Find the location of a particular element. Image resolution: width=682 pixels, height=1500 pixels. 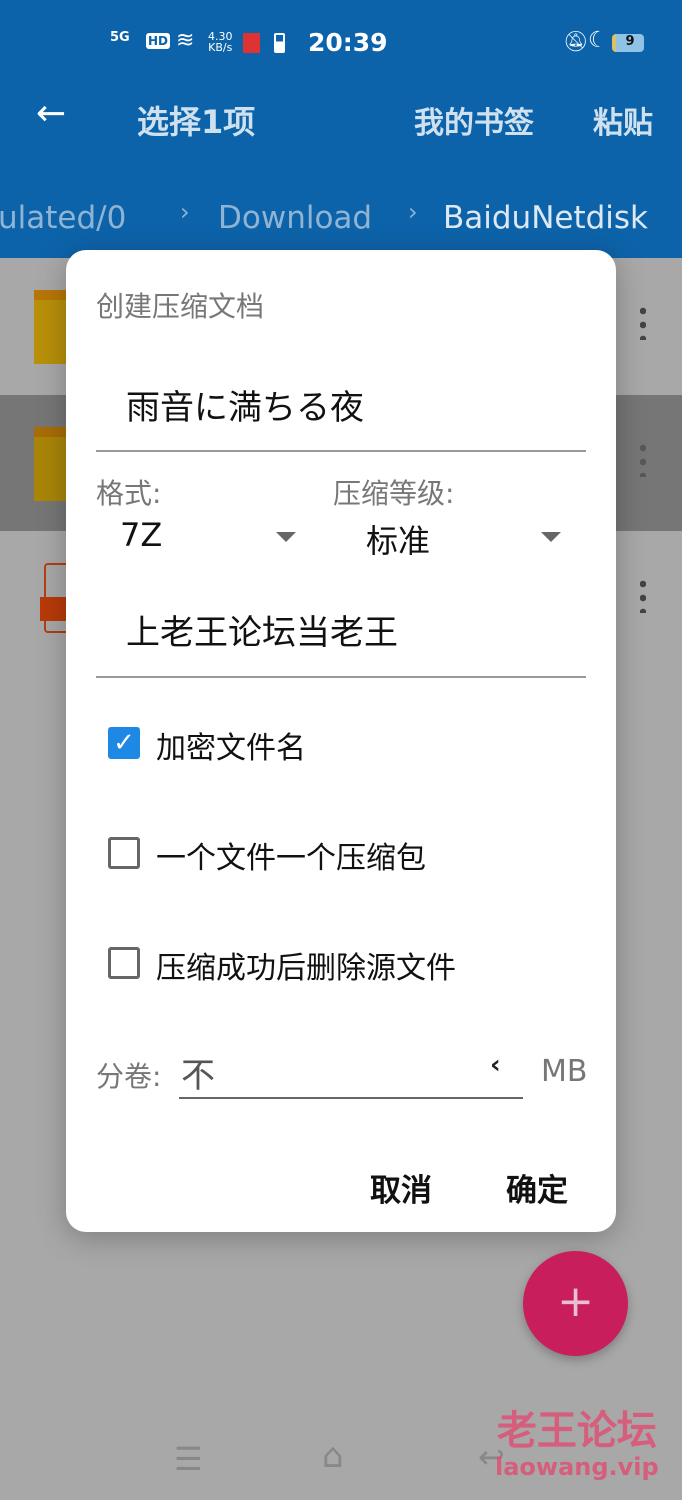

level-label: 压缩等级: is located at coordinates (394, 493).